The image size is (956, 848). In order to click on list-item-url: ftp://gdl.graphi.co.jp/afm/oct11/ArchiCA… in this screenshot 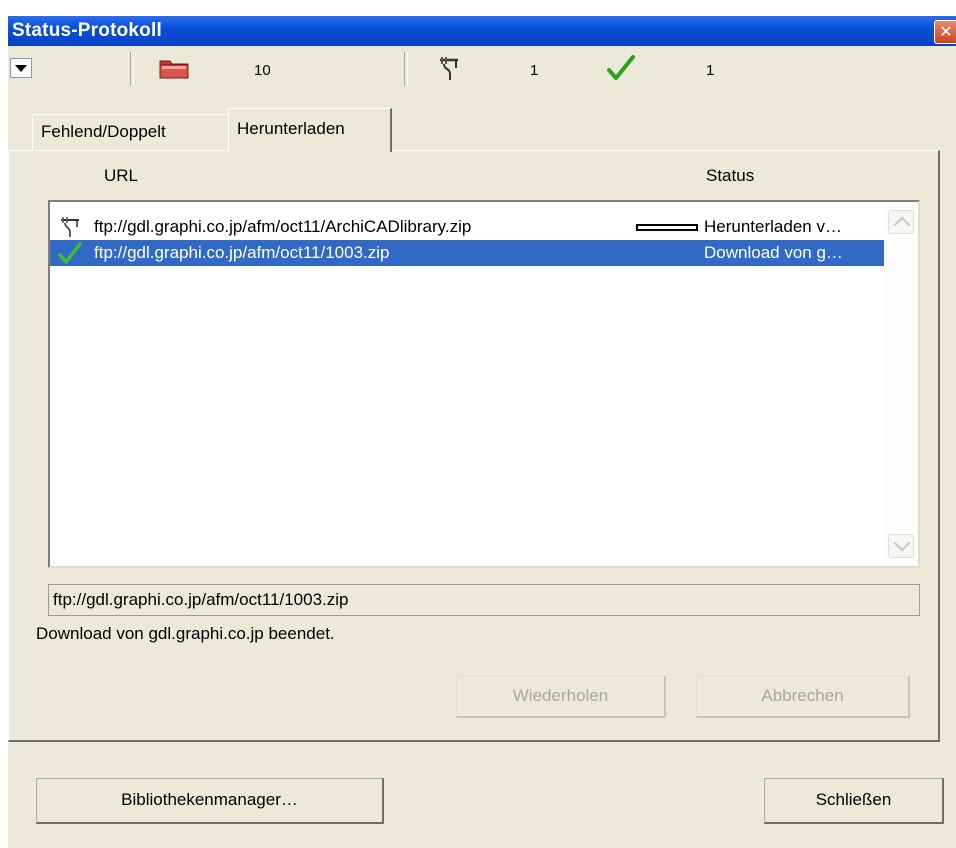, I will do `click(283, 226)`.